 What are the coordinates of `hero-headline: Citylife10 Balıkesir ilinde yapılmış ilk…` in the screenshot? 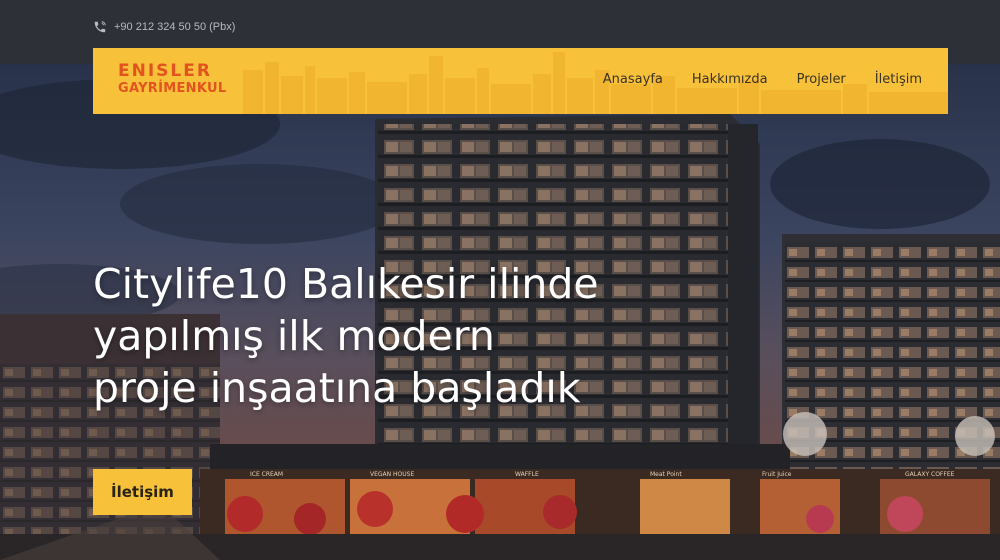 It's located at (346, 336).